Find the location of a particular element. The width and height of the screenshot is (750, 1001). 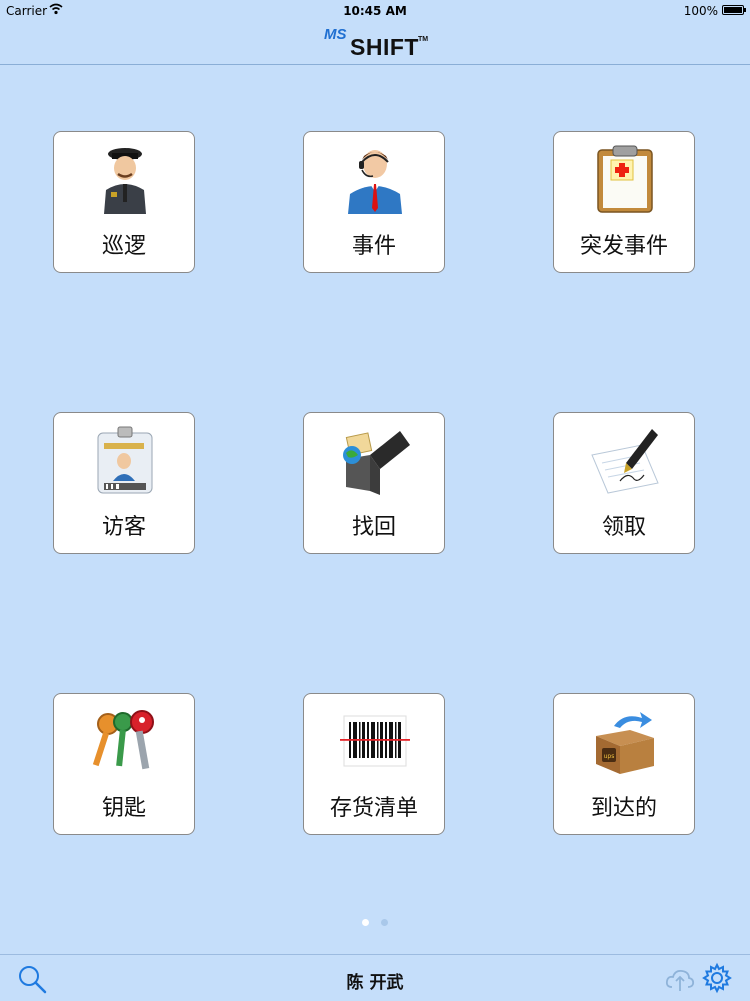

clock: 10:45 AM is located at coordinates (375, 11).